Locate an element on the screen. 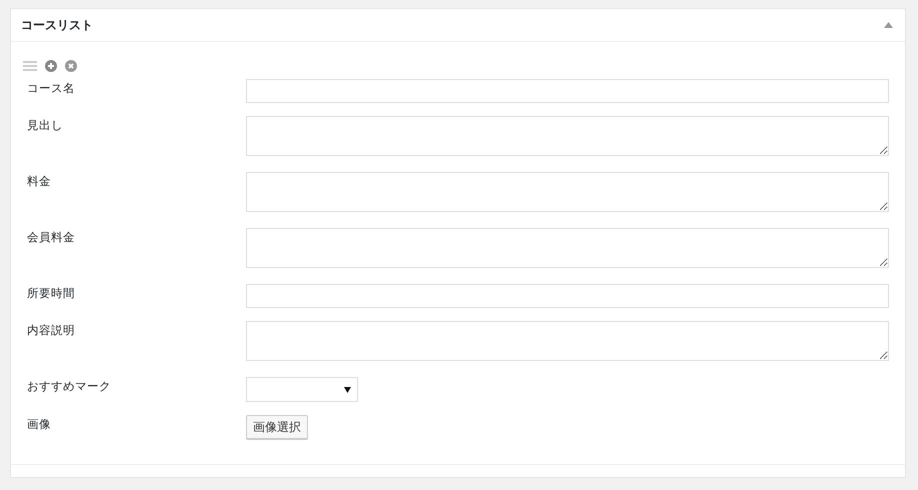 This screenshot has width=918, height=490. field-label: コース名 is located at coordinates (51, 88).